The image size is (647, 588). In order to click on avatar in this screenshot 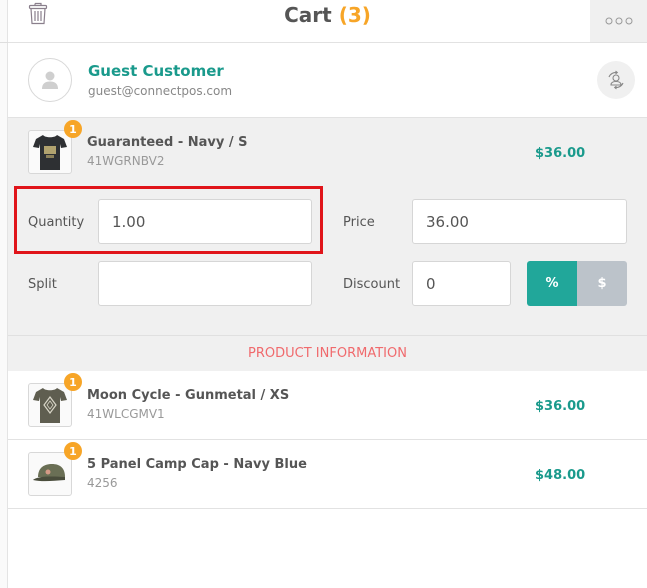, I will do `click(50, 80)`.